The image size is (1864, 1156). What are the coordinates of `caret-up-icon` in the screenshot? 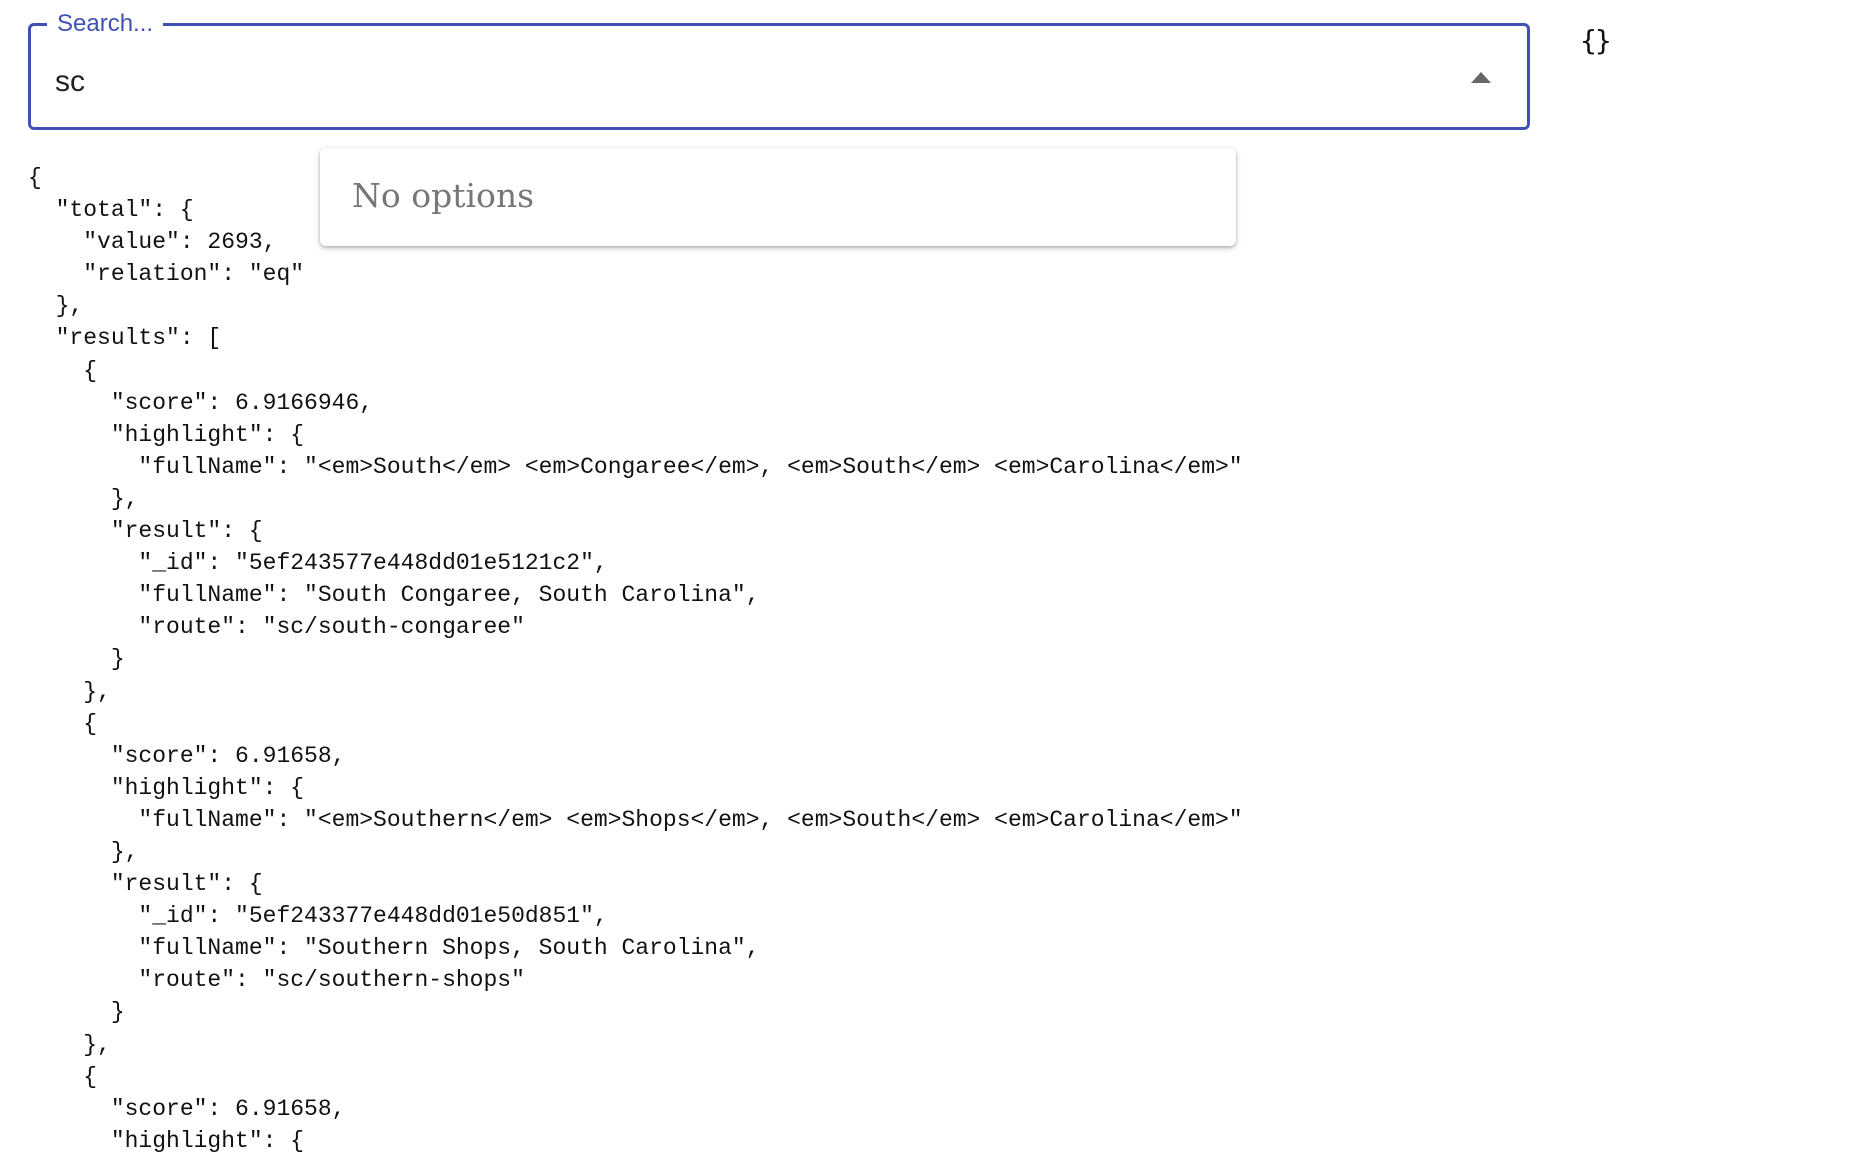 It's located at (1481, 77).